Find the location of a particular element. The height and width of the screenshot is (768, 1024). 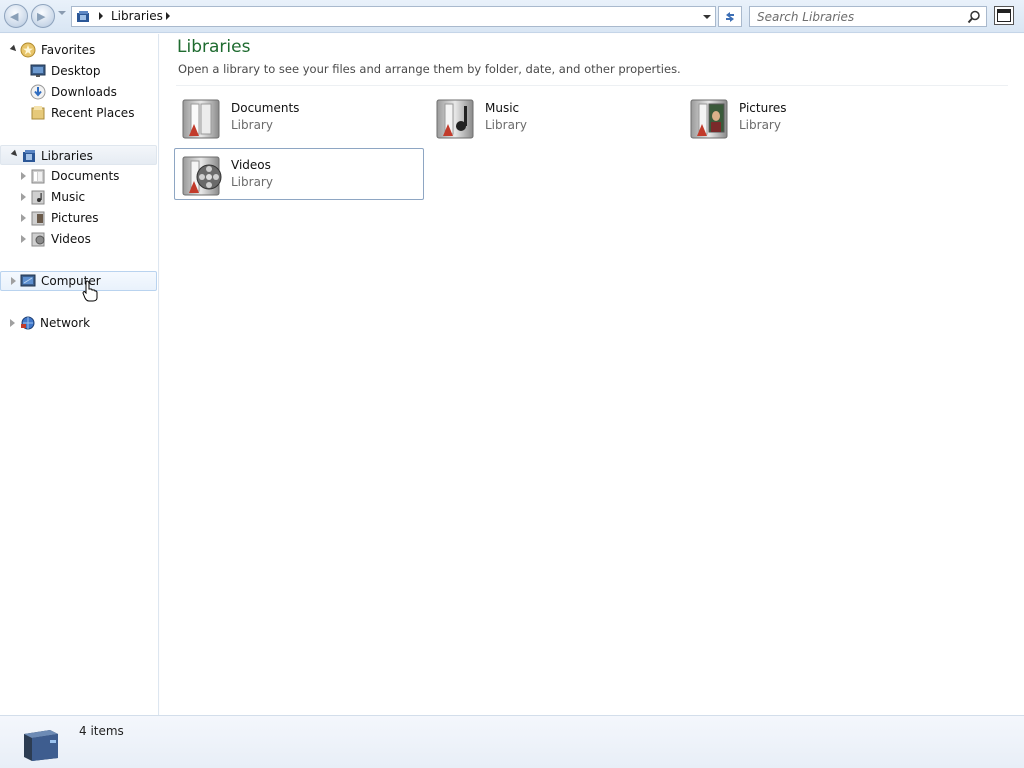

address-history-dropdown is located at coordinates (707, 17).